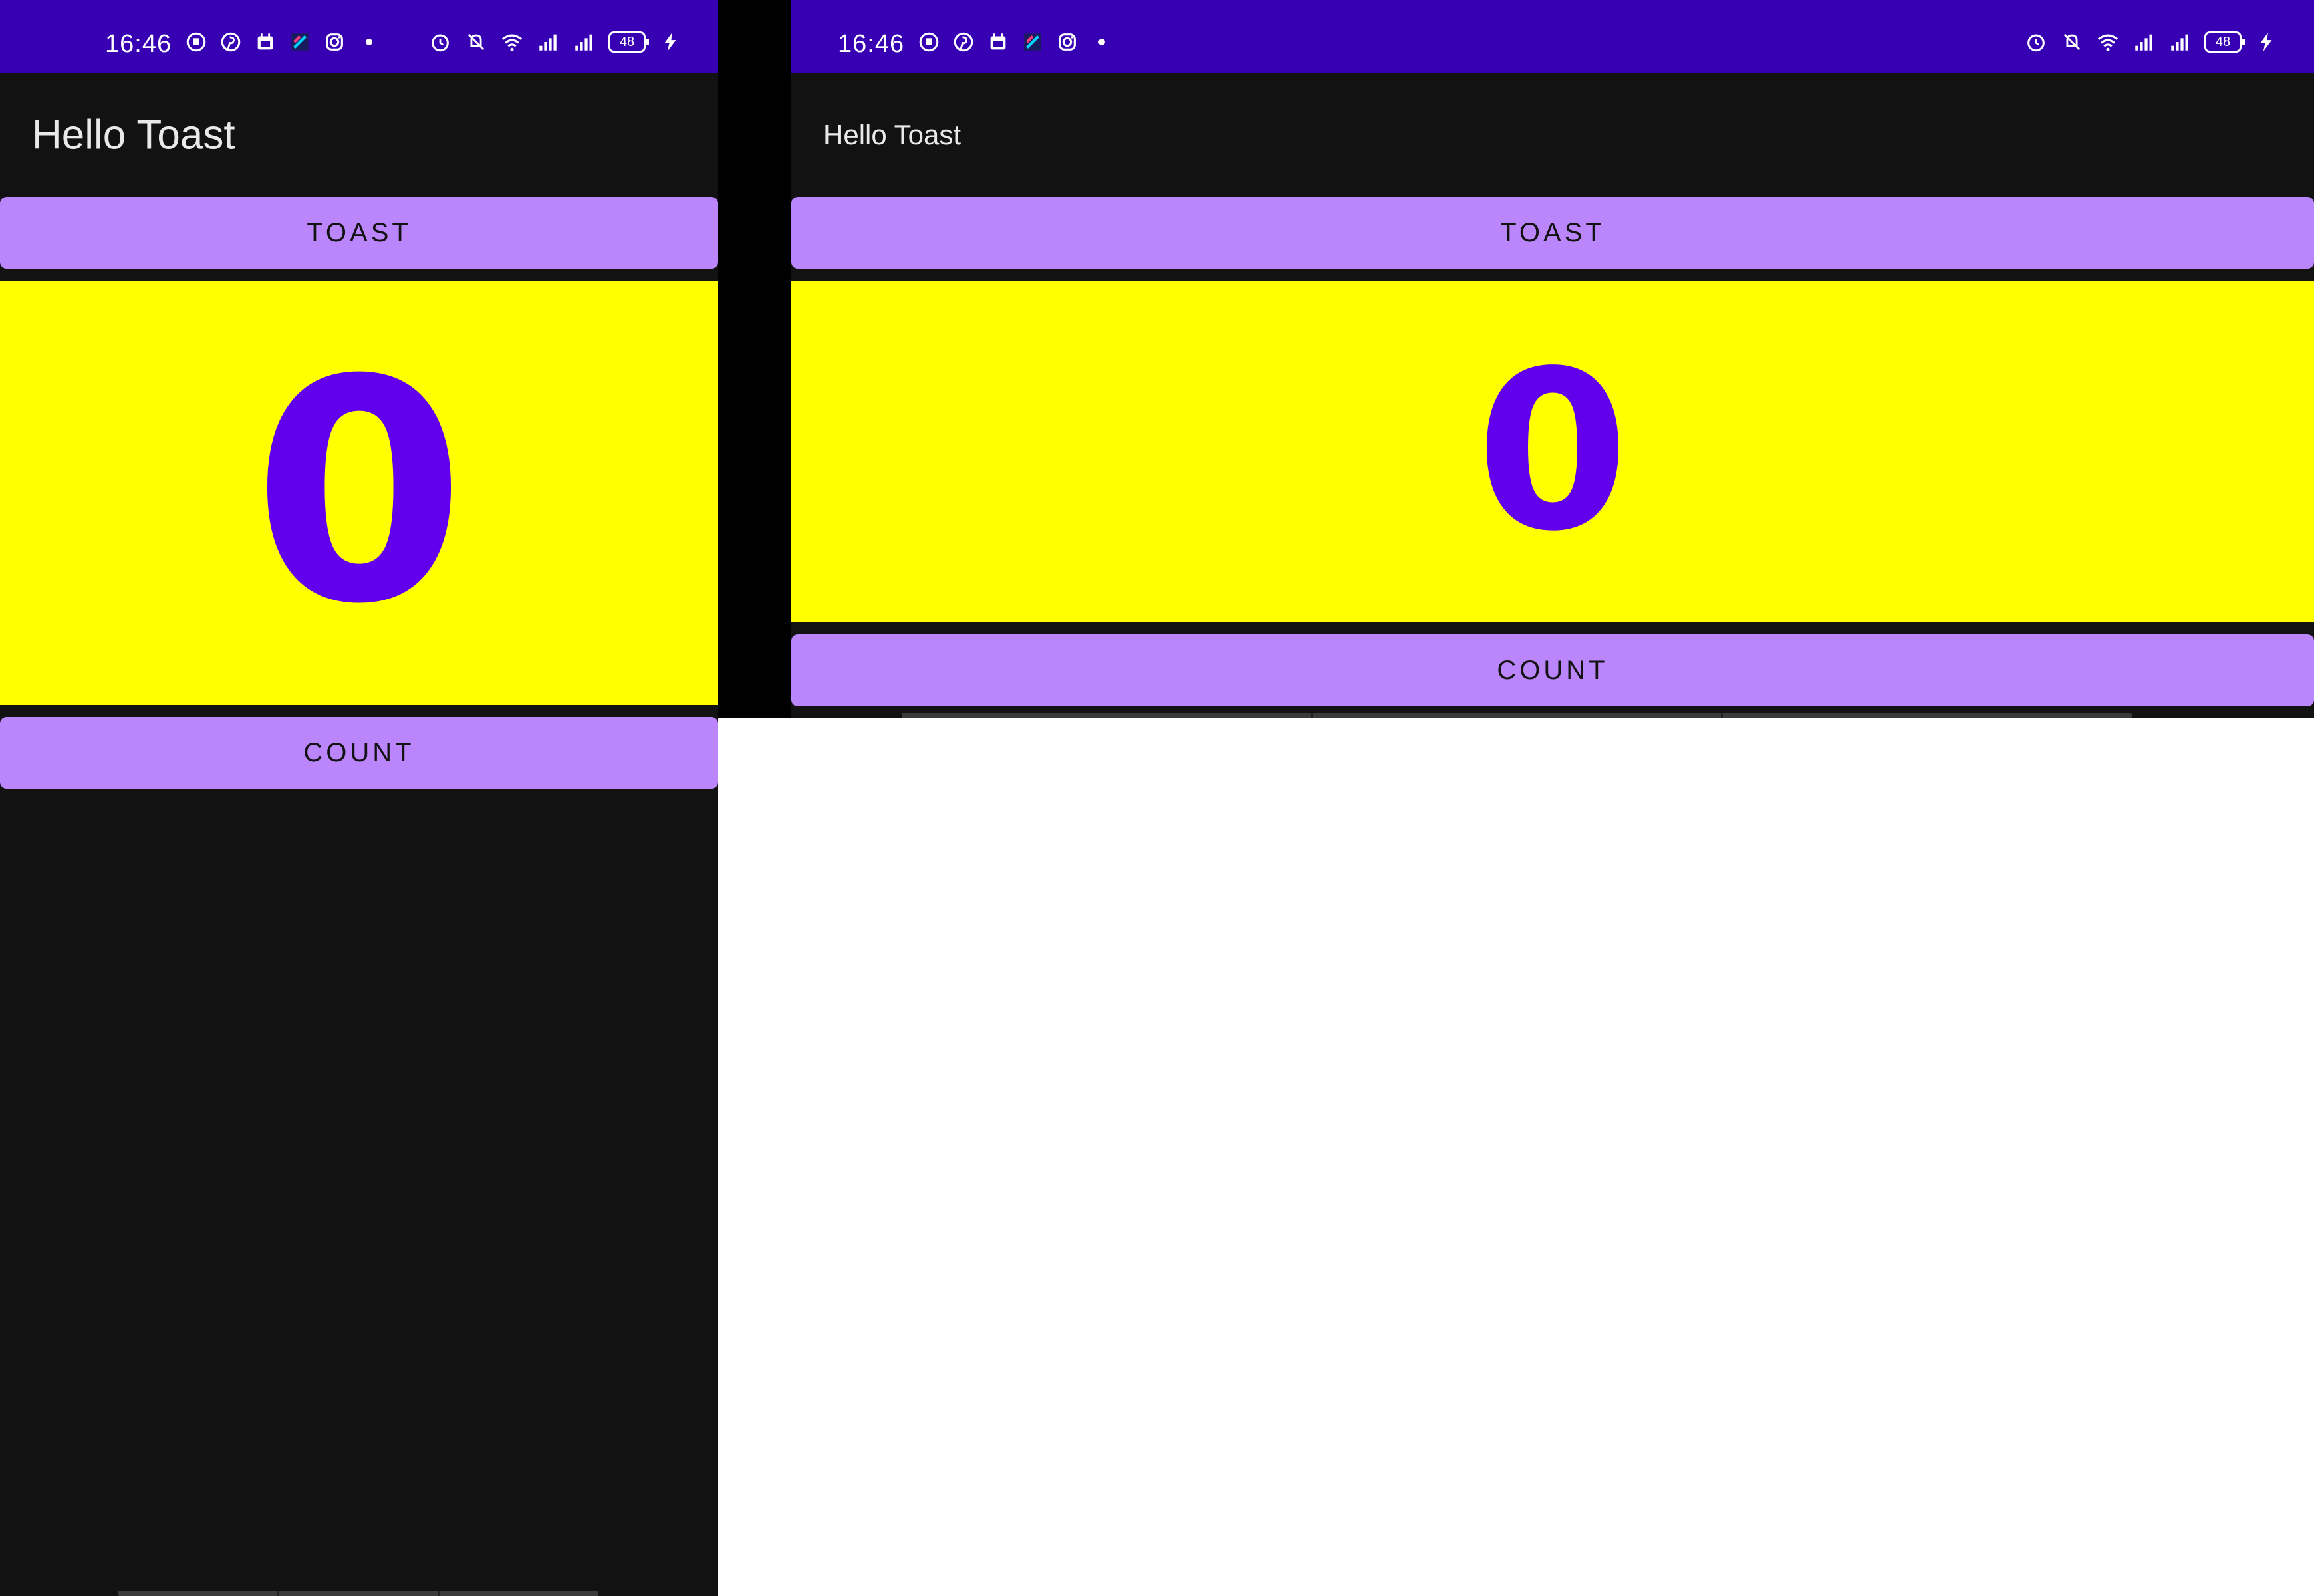 The image size is (2314, 1596). Describe the element at coordinates (755, 359) in the screenshot. I see `screen-divider` at that location.